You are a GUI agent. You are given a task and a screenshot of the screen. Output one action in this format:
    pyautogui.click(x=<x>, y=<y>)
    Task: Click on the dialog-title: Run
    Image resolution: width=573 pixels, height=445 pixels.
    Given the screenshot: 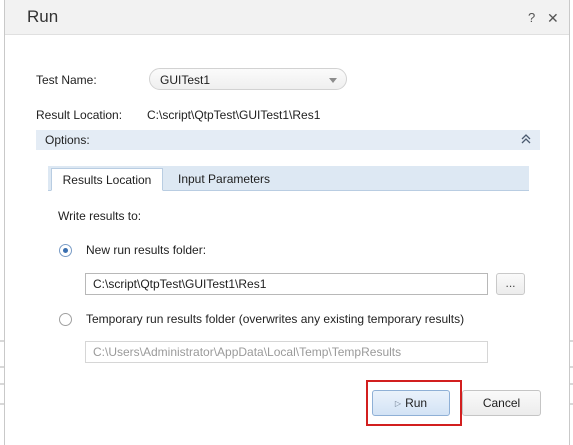 What is the action you would take?
    pyautogui.click(x=43, y=16)
    